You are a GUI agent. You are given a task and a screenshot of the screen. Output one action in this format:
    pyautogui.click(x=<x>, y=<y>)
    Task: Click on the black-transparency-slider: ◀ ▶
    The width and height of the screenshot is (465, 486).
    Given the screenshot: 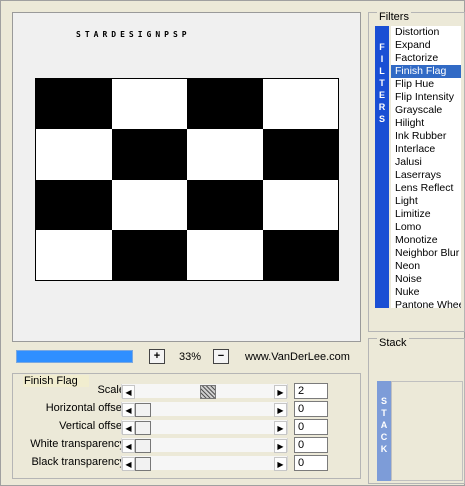 What is the action you would take?
    pyautogui.click(x=204, y=463)
    